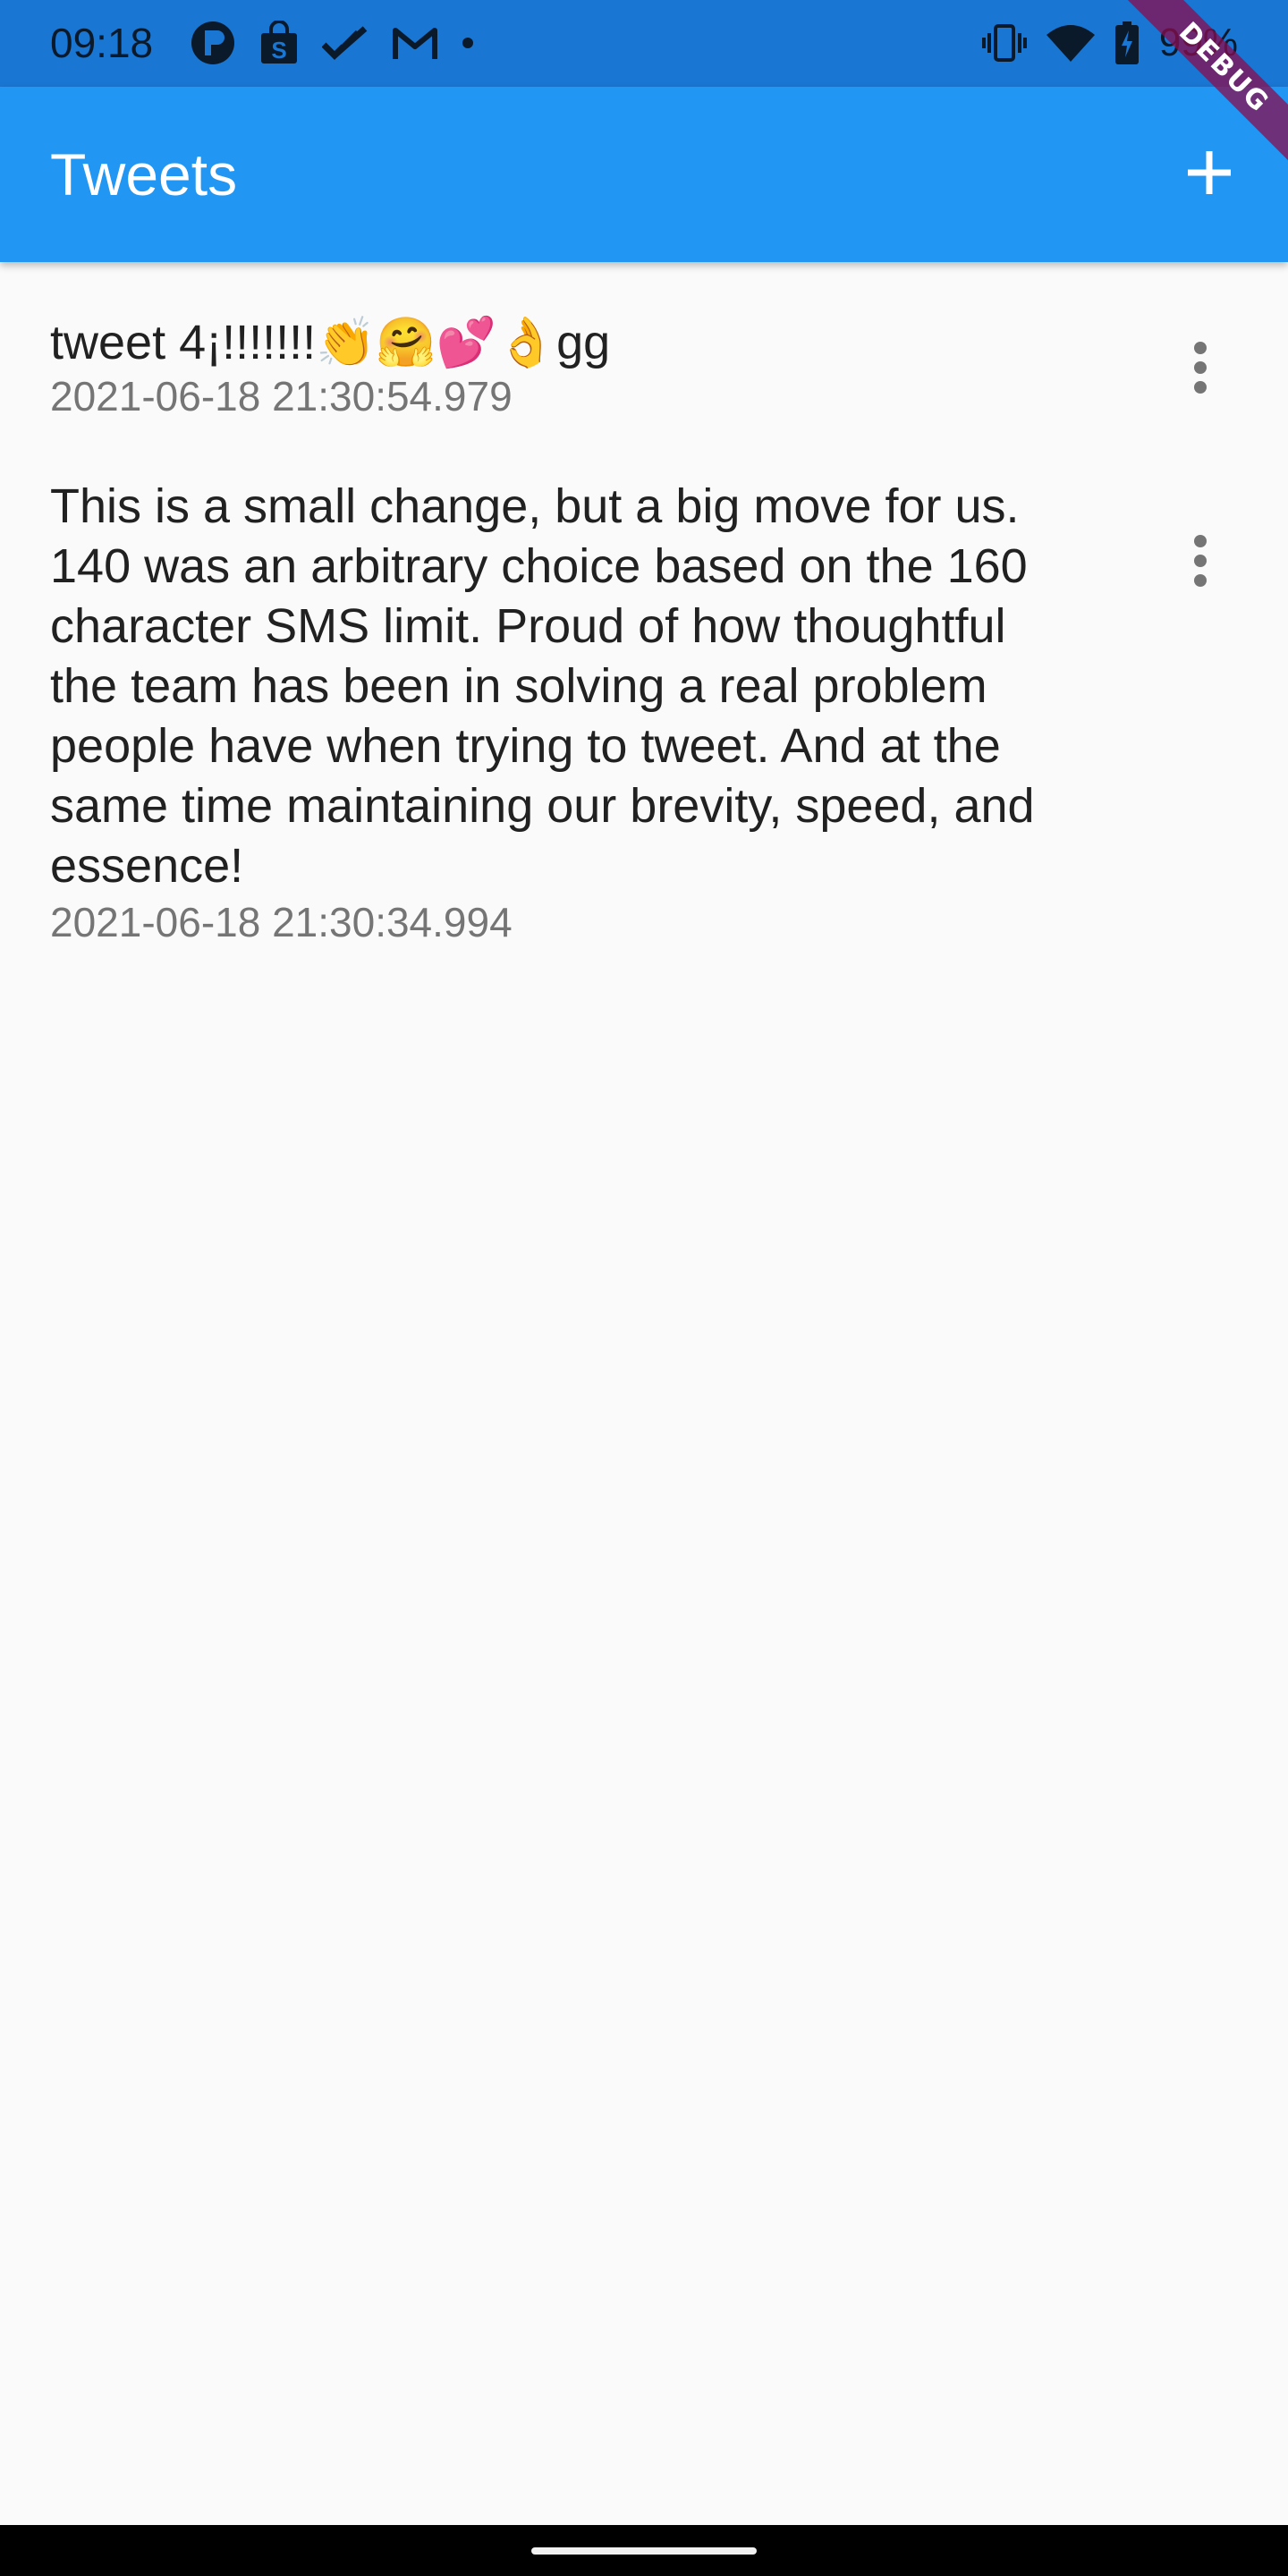 This screenshot has height=2576, width=1288. I want to click on tweet-text-prefix: tweet 4¡!!!!!!!, so click(183, 342).